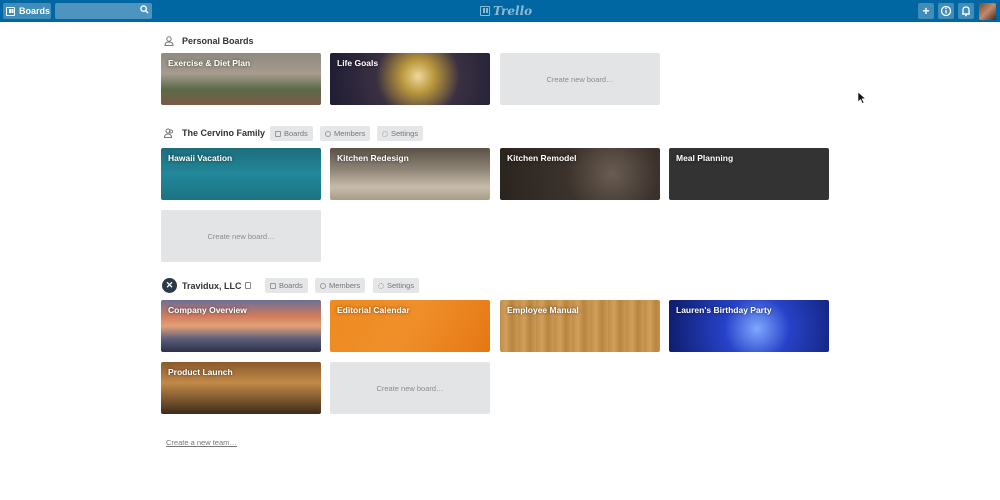 The height and width of the screenshot is (500, 1000). What do you see at coordinates (987, 11) in the screenshot?
I see `user-avatar` at bounding box center [987, 11].